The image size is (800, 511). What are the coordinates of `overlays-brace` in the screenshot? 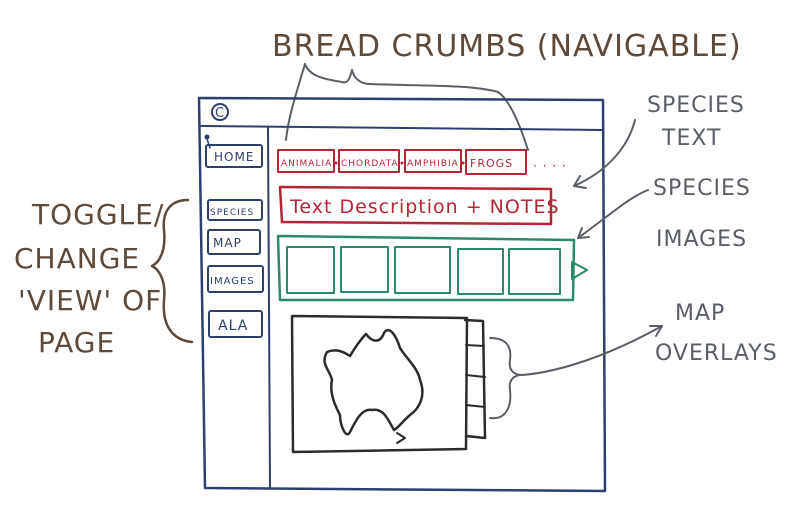 It's located at (506, 378).